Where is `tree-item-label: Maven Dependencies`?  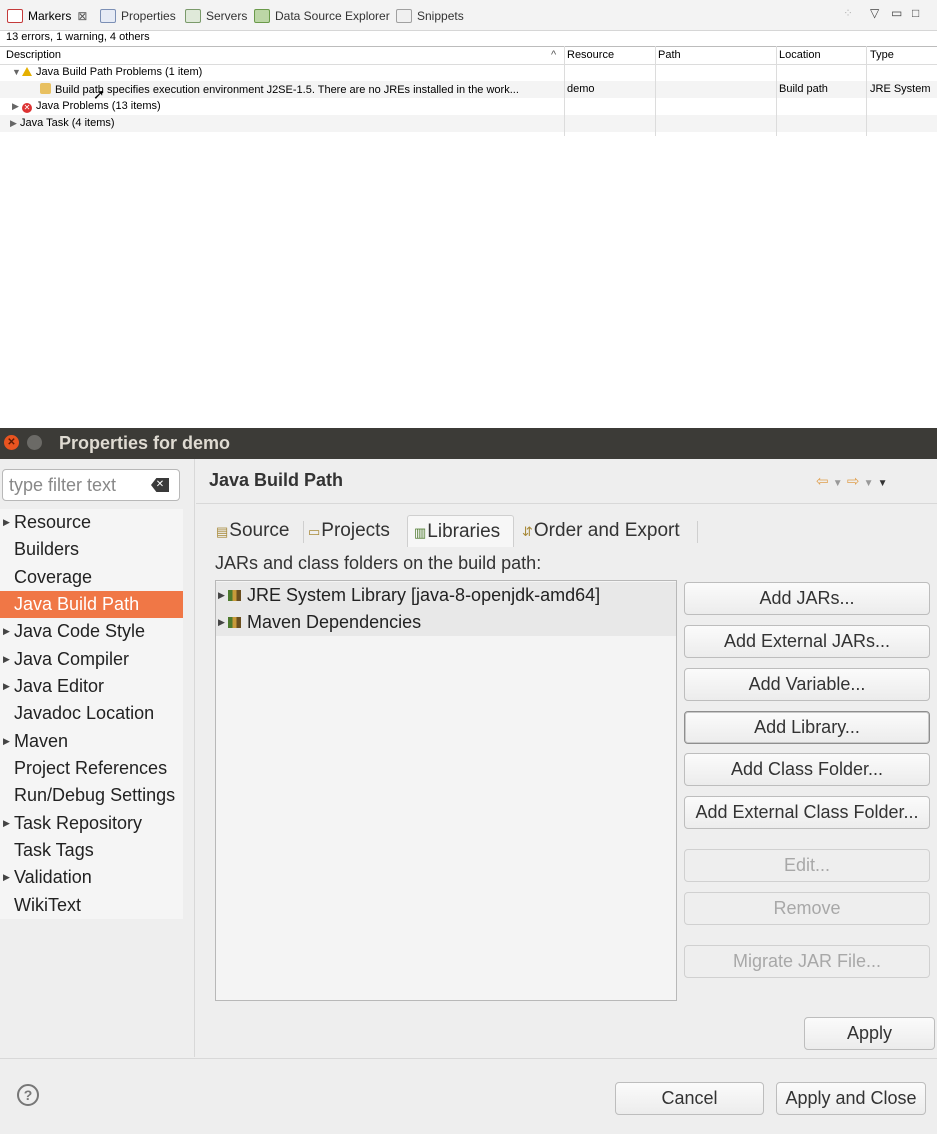 tree-item-label: Maven Dependencies is located at coordinates (334, 622).